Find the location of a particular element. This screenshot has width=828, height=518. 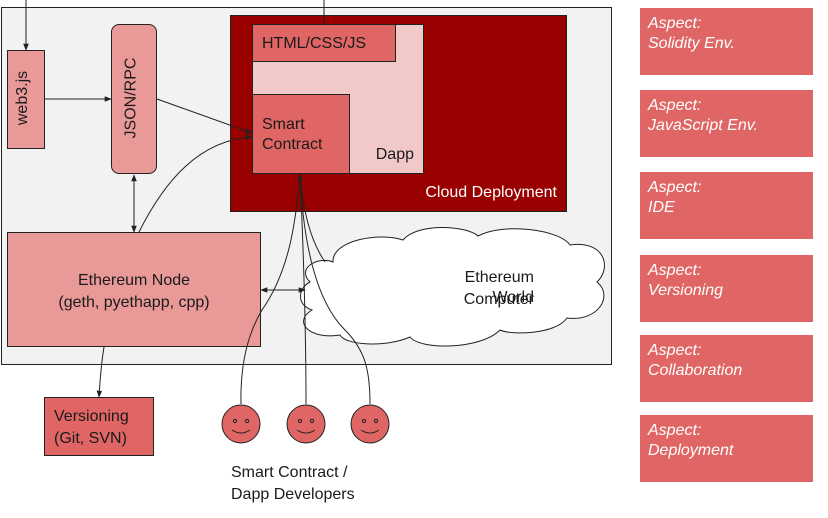

aspect-value: JavaScript Env. is located at coordinates (703, 125).